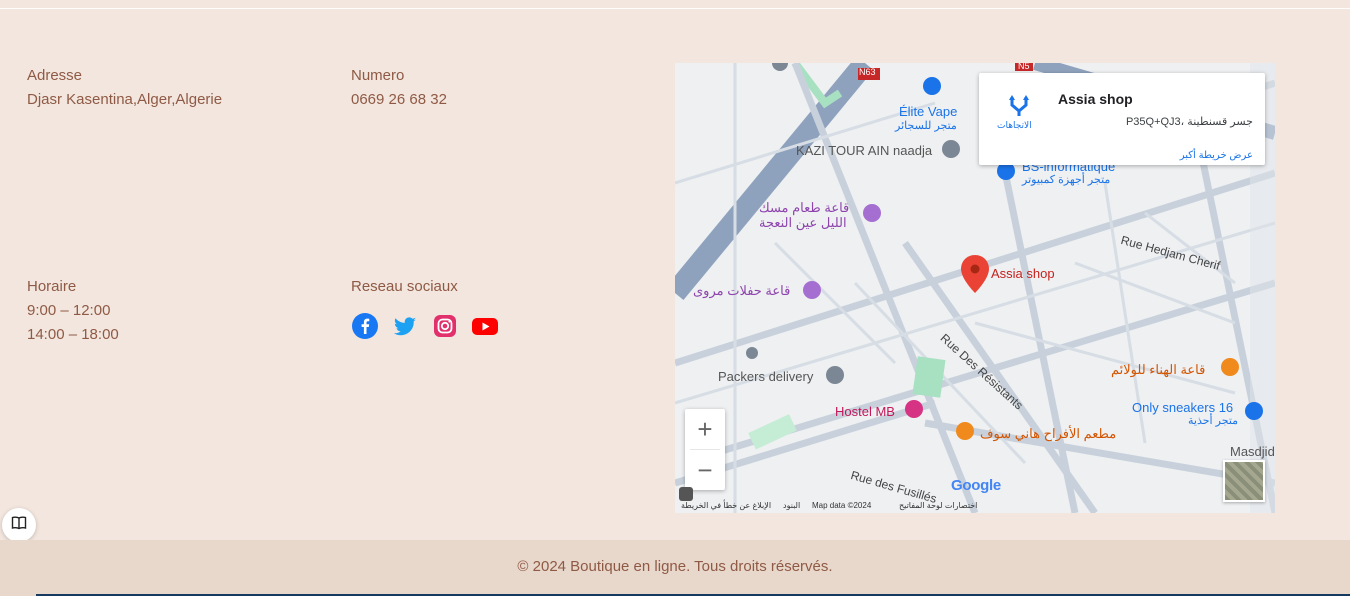 The height and width of the screenshot is (596, 1350). What do you see at coordinates (399, 99) in the screenshot?
I see `phone-value: 0669 26 68 32` at bounding box center [399, 99].